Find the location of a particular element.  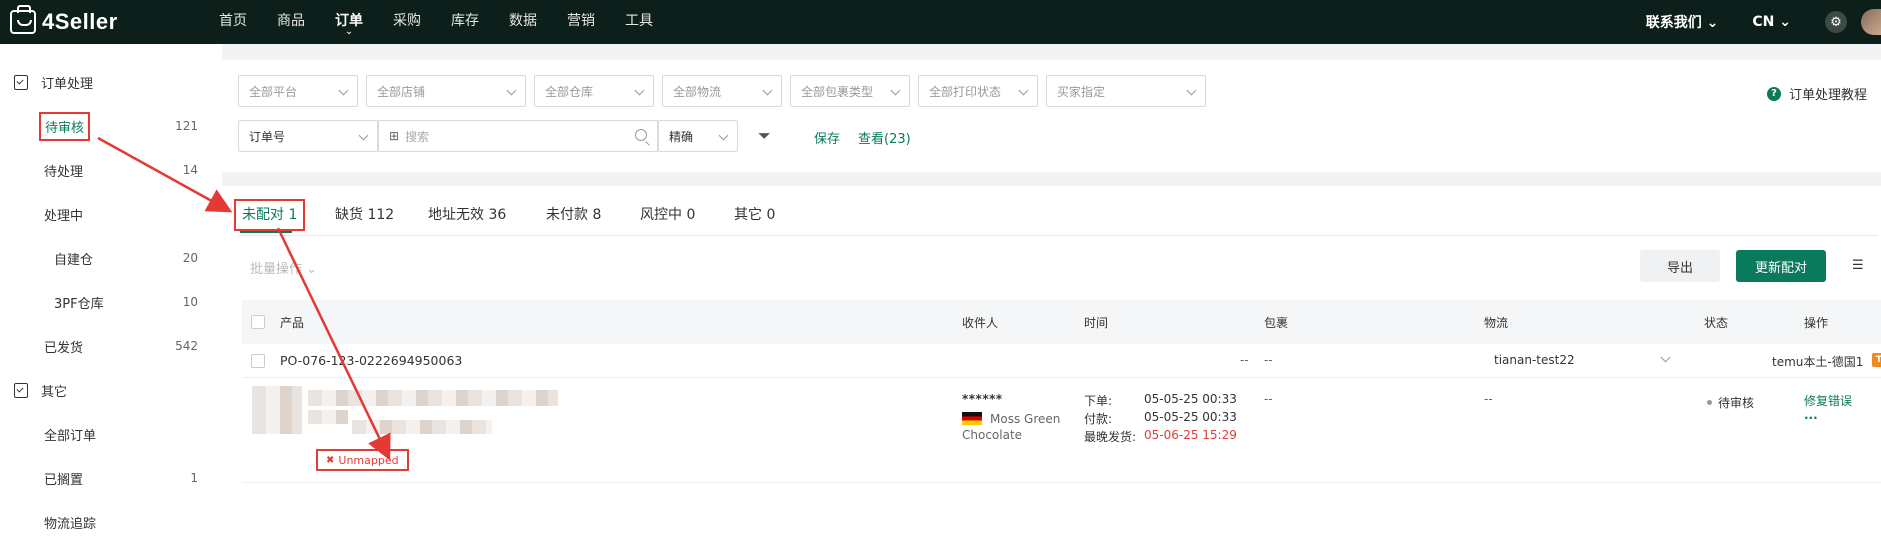

batch-actions-dropdown: 批量操作 ⌄ is located at coordinates (283, 267).